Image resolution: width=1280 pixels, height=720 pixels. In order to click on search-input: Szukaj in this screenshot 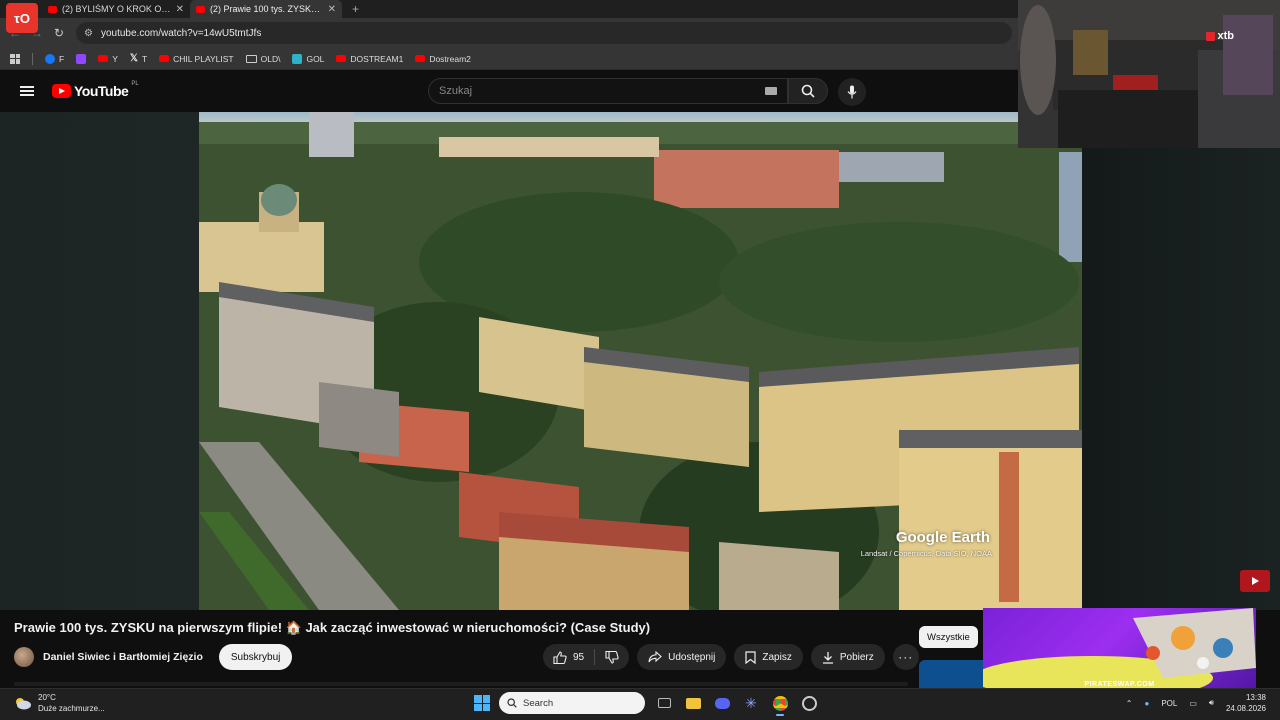, I will do `click(608, 91)`.